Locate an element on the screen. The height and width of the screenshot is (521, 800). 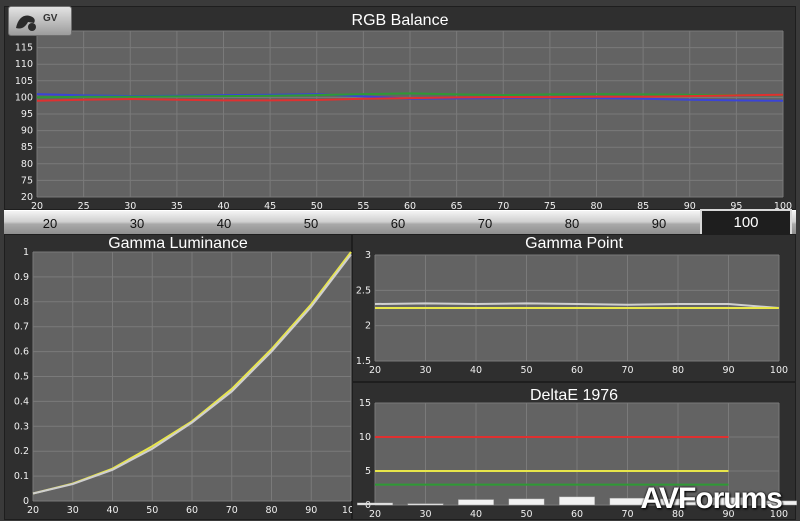
de-xtick: 60 is located at coordinates (577, 514).